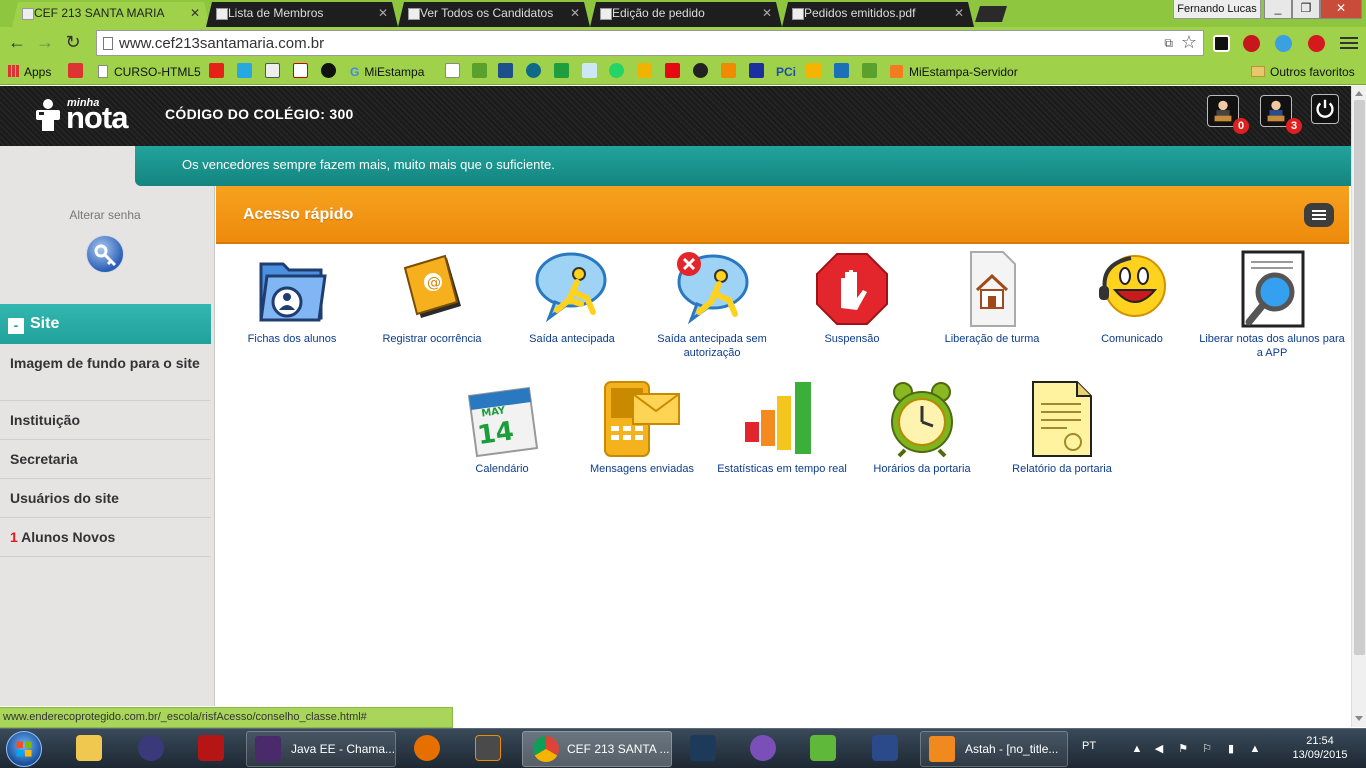 The height and width of the screenshot is (768, 1366). I want to click on tile-liberar-notas: Liberar notas dos alunos para a APP, so click(1272, 305).